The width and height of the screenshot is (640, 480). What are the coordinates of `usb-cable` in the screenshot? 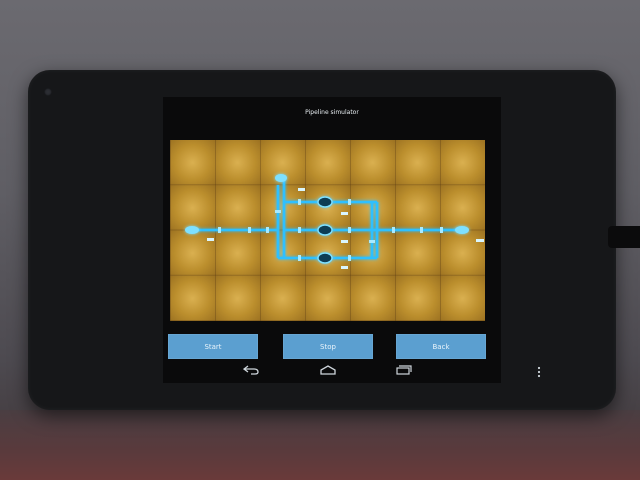 It's located at (624, 237).